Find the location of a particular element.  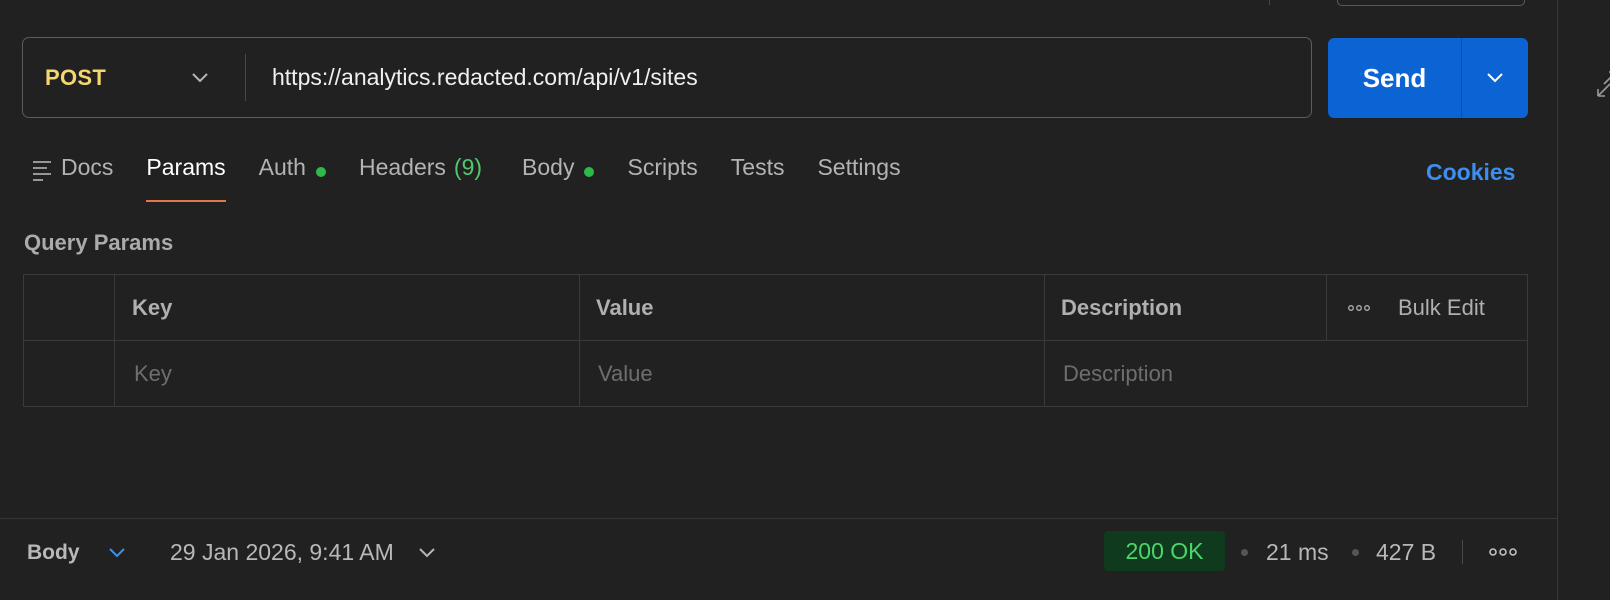

tab-body: Body is located at coordinates (558, 176).